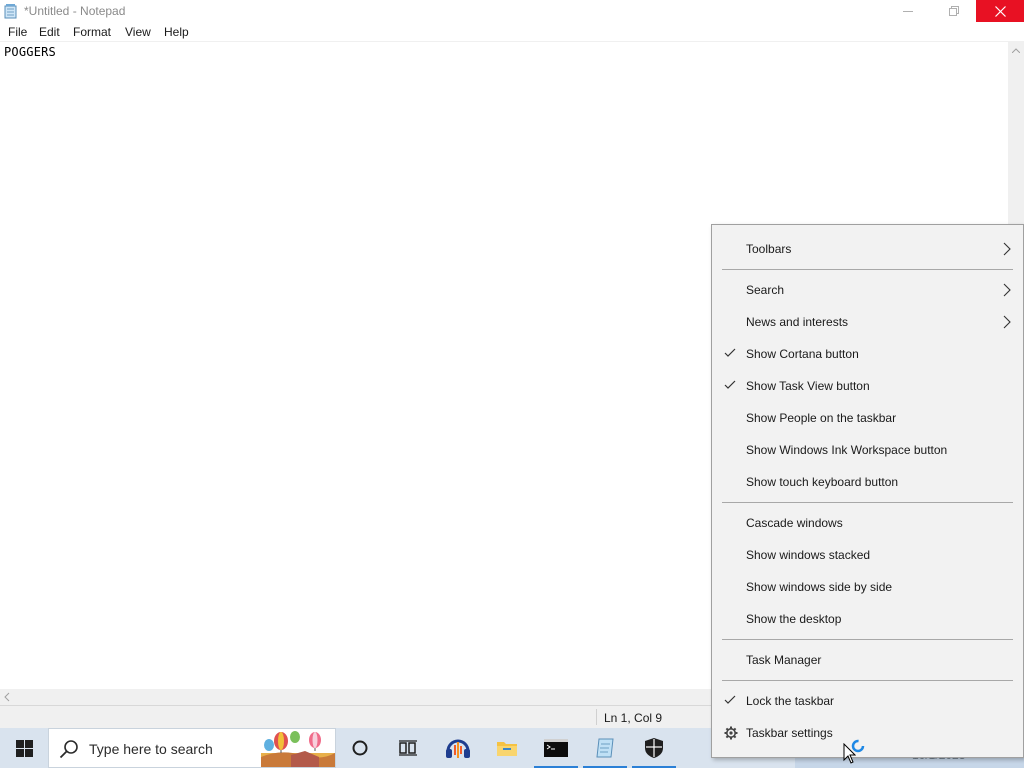 This screenshot has height=768, width=1024. I want to click on menu-item-label: News and interests, so click(797, 322).